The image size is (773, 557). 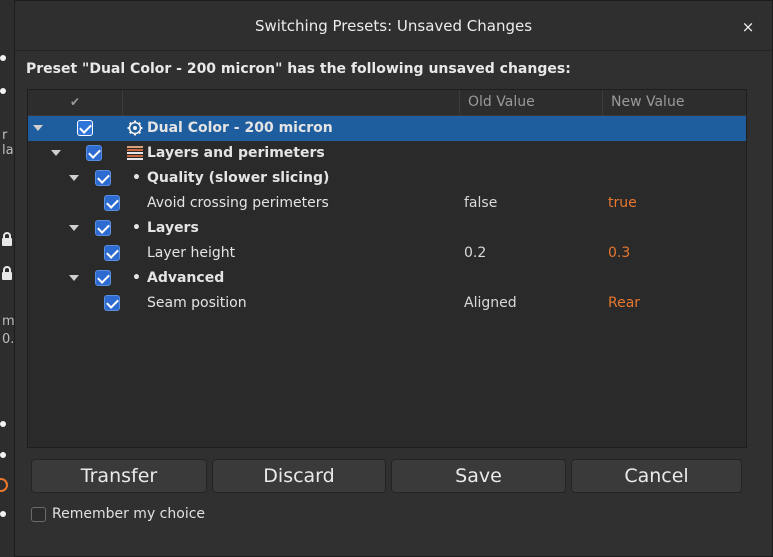 What do you see at coordinates (622, 203) in the screenshot?
I see `new-value: true` at bounding box center [622, 203].